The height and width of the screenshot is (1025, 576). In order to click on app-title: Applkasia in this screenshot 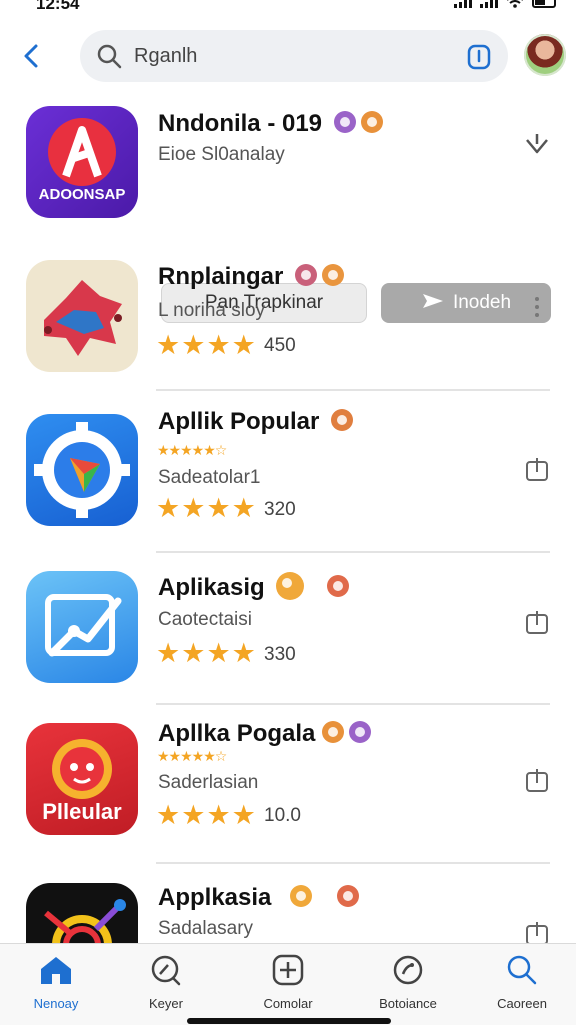, I will do `click(258, 898)`.